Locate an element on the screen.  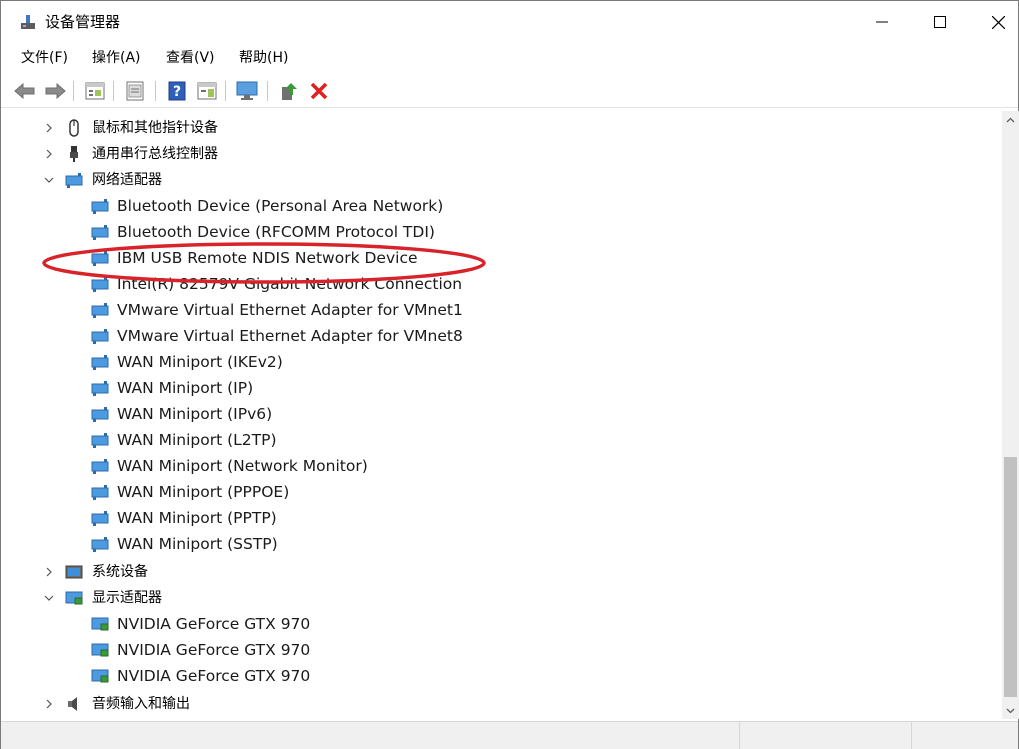
device-view-button is located at coordinates (95, 91).